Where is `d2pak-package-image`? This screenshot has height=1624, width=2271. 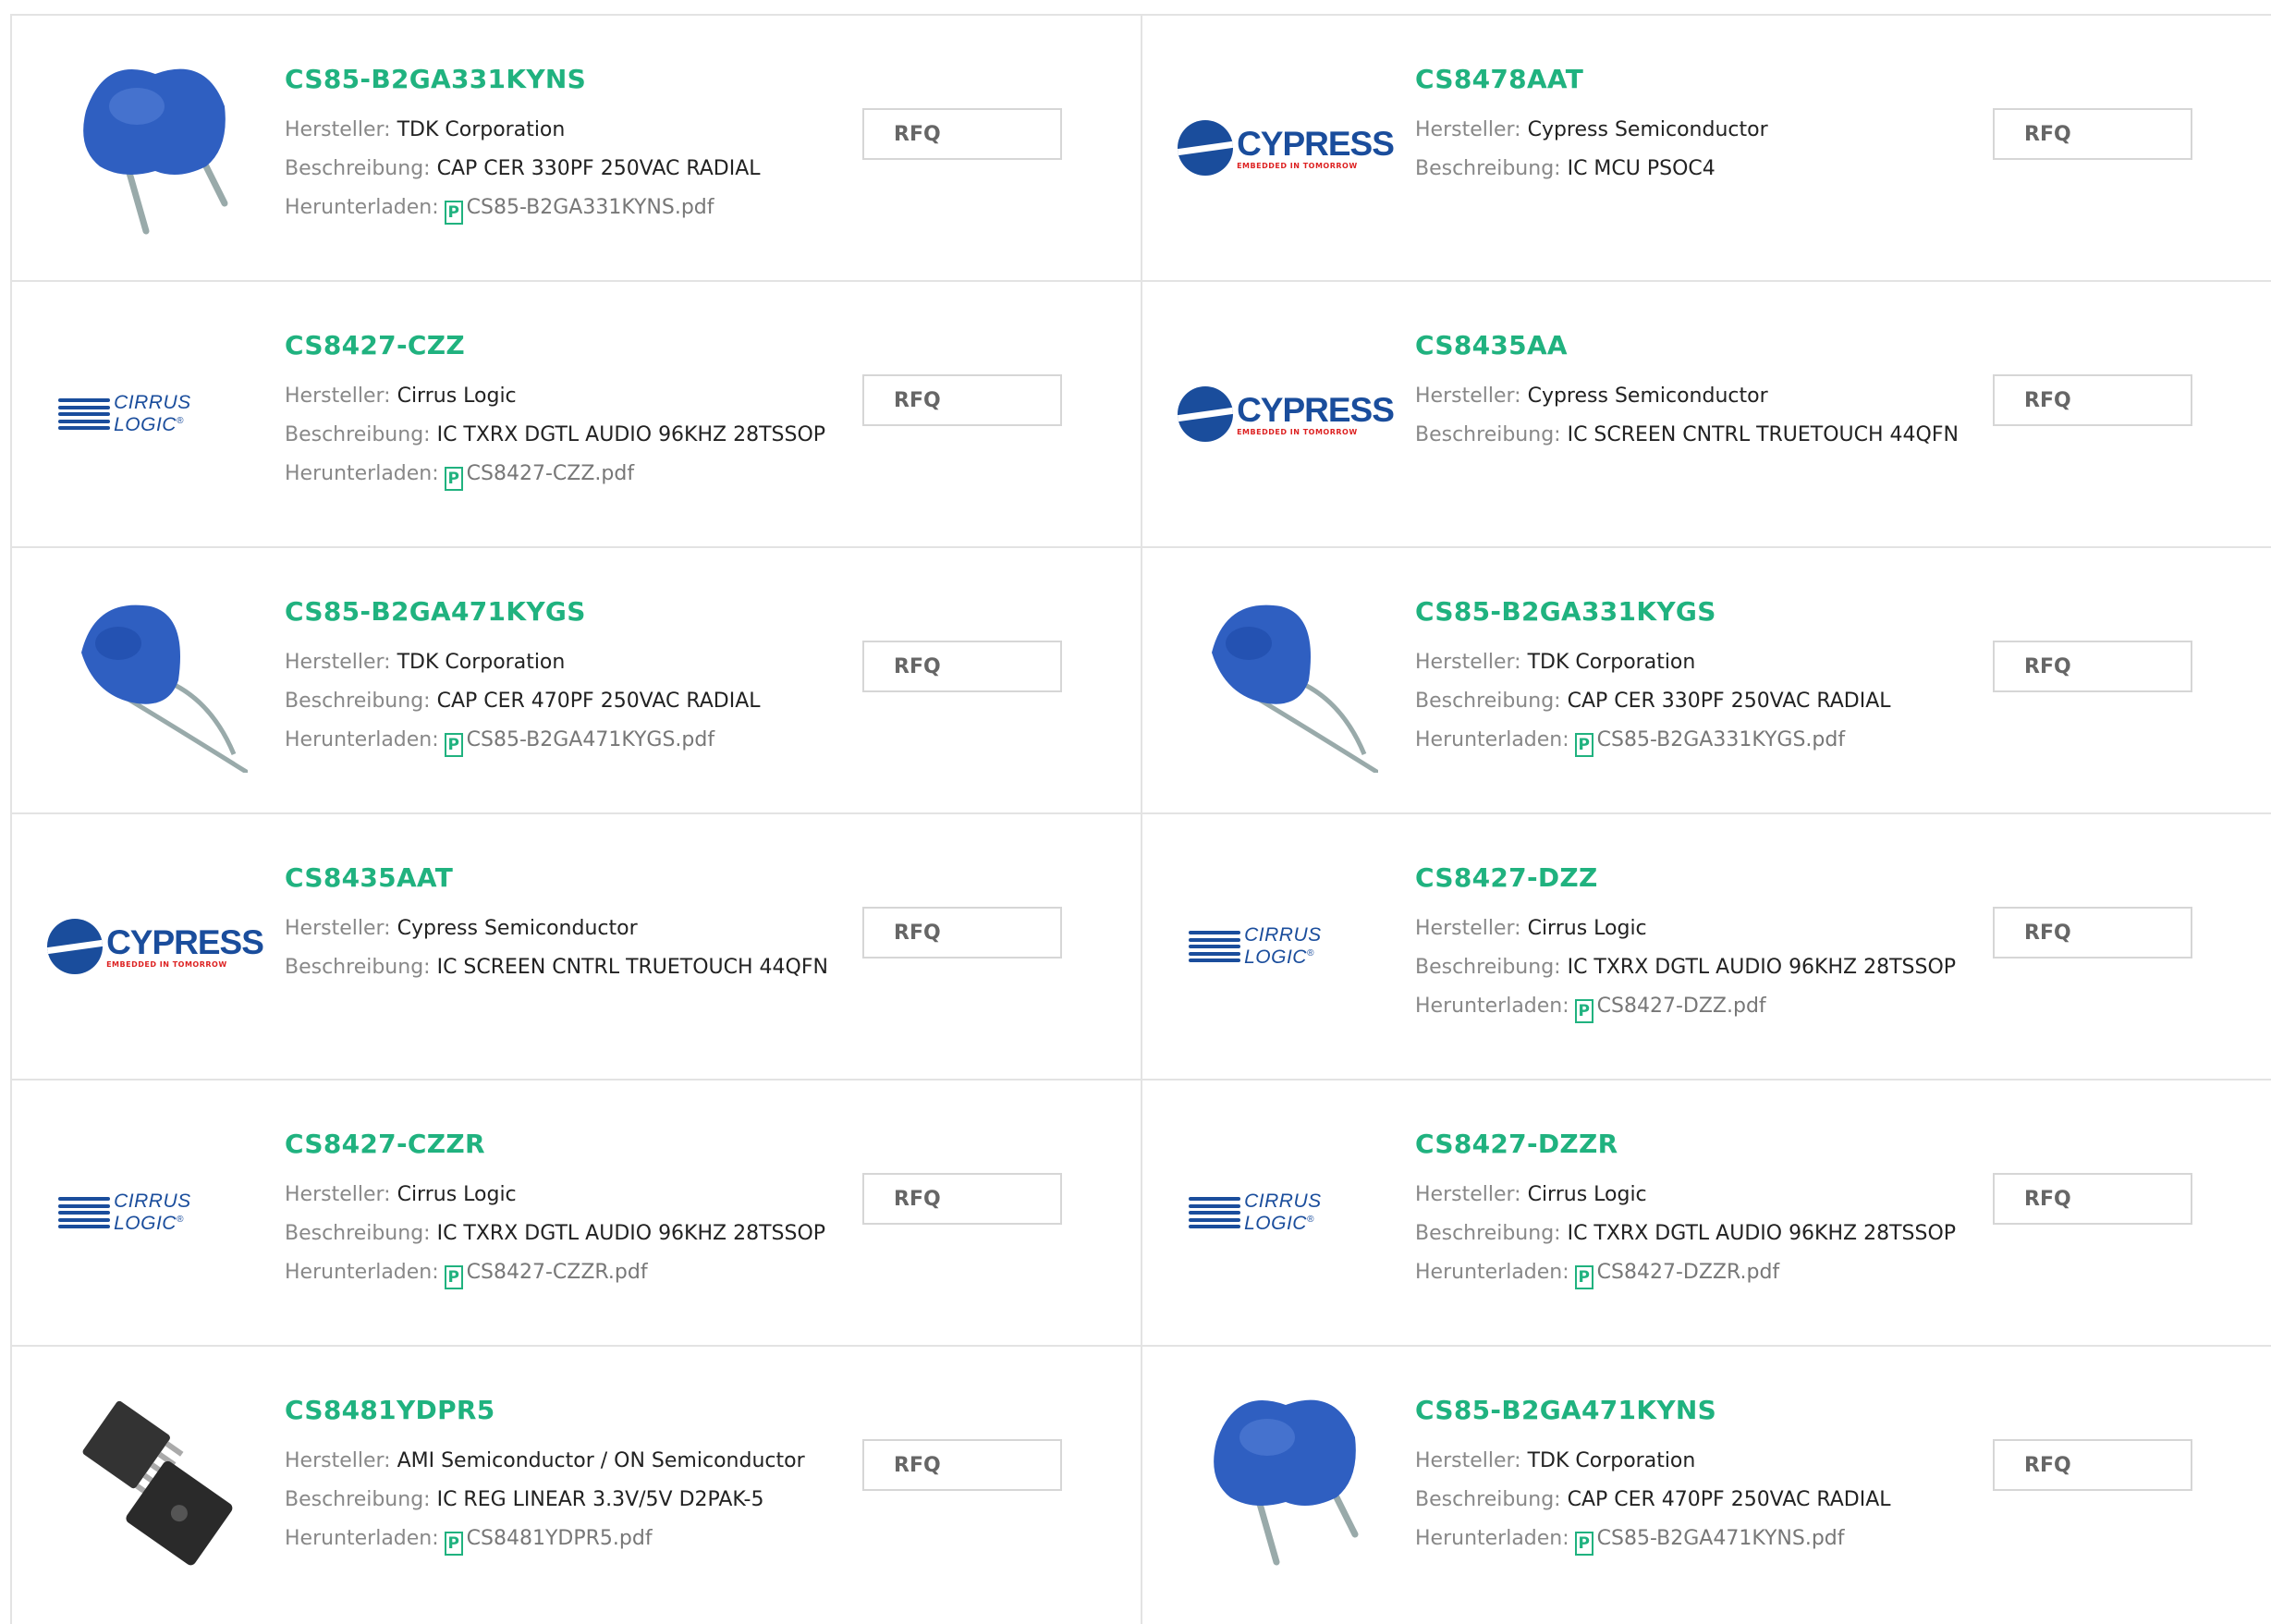 d2pak-package-image is located at coordinates (157, 1483).